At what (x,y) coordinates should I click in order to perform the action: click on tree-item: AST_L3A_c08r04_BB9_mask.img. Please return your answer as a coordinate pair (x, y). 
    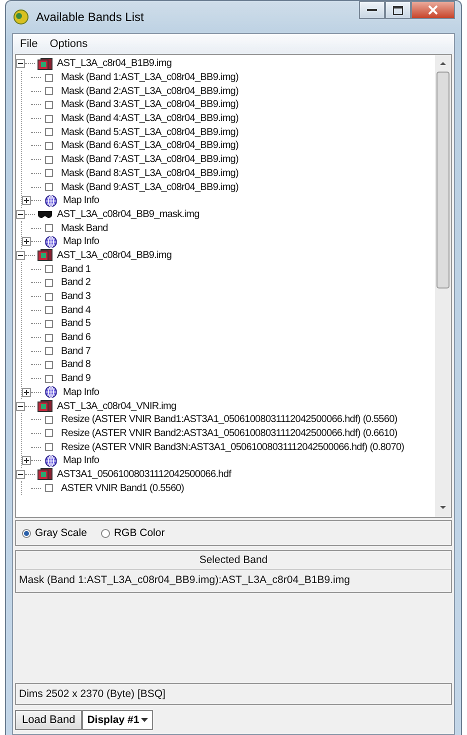
    Looking at the image, I should click on (128, 214).